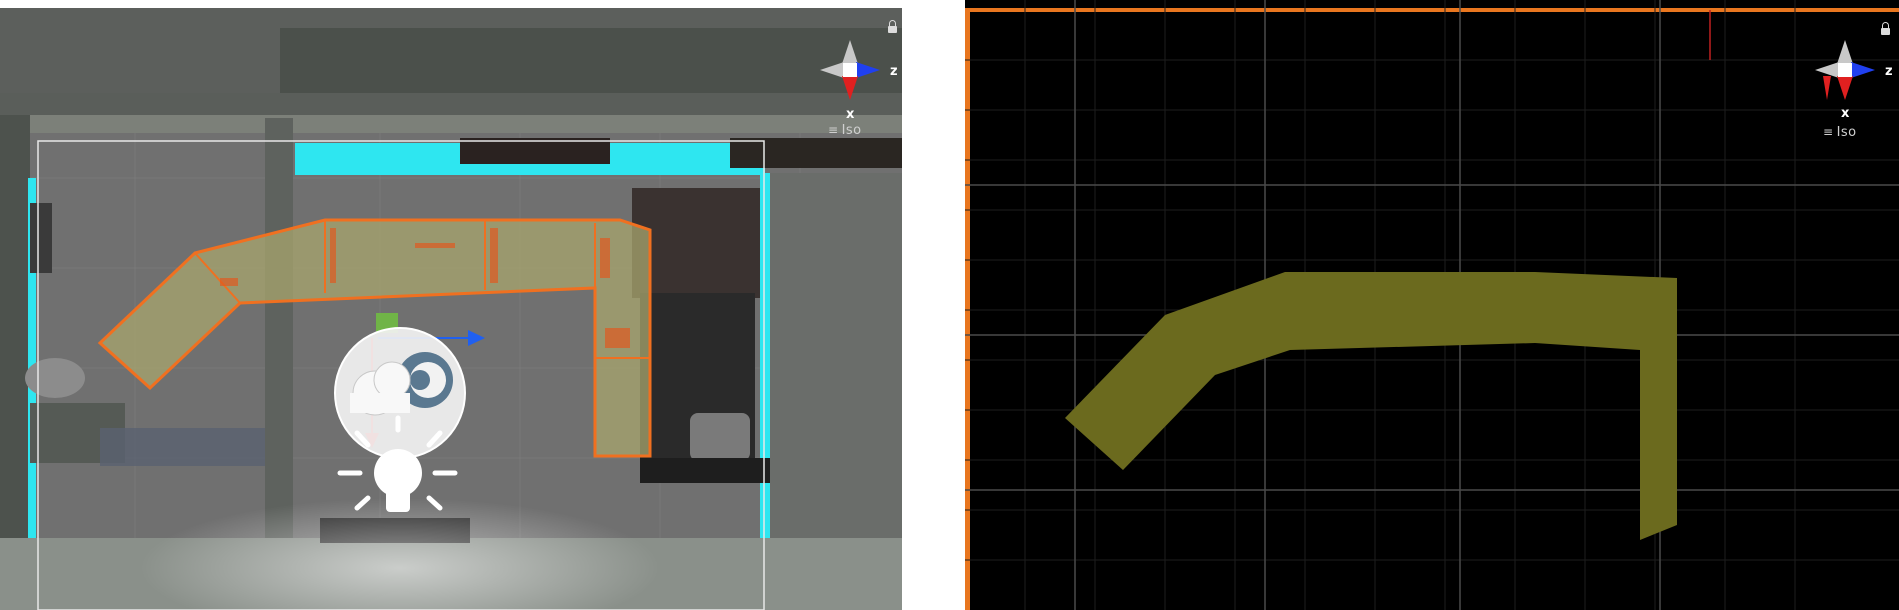  I want to click on scene-gizmo-icon: z x, so click(1854, 80).